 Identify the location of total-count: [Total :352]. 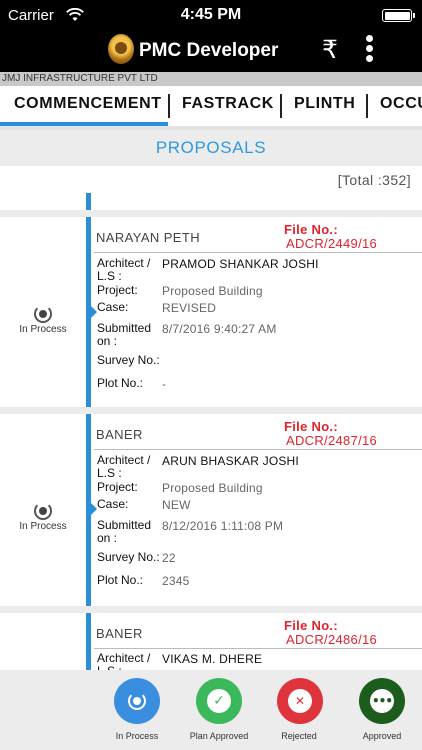
(374, 180).